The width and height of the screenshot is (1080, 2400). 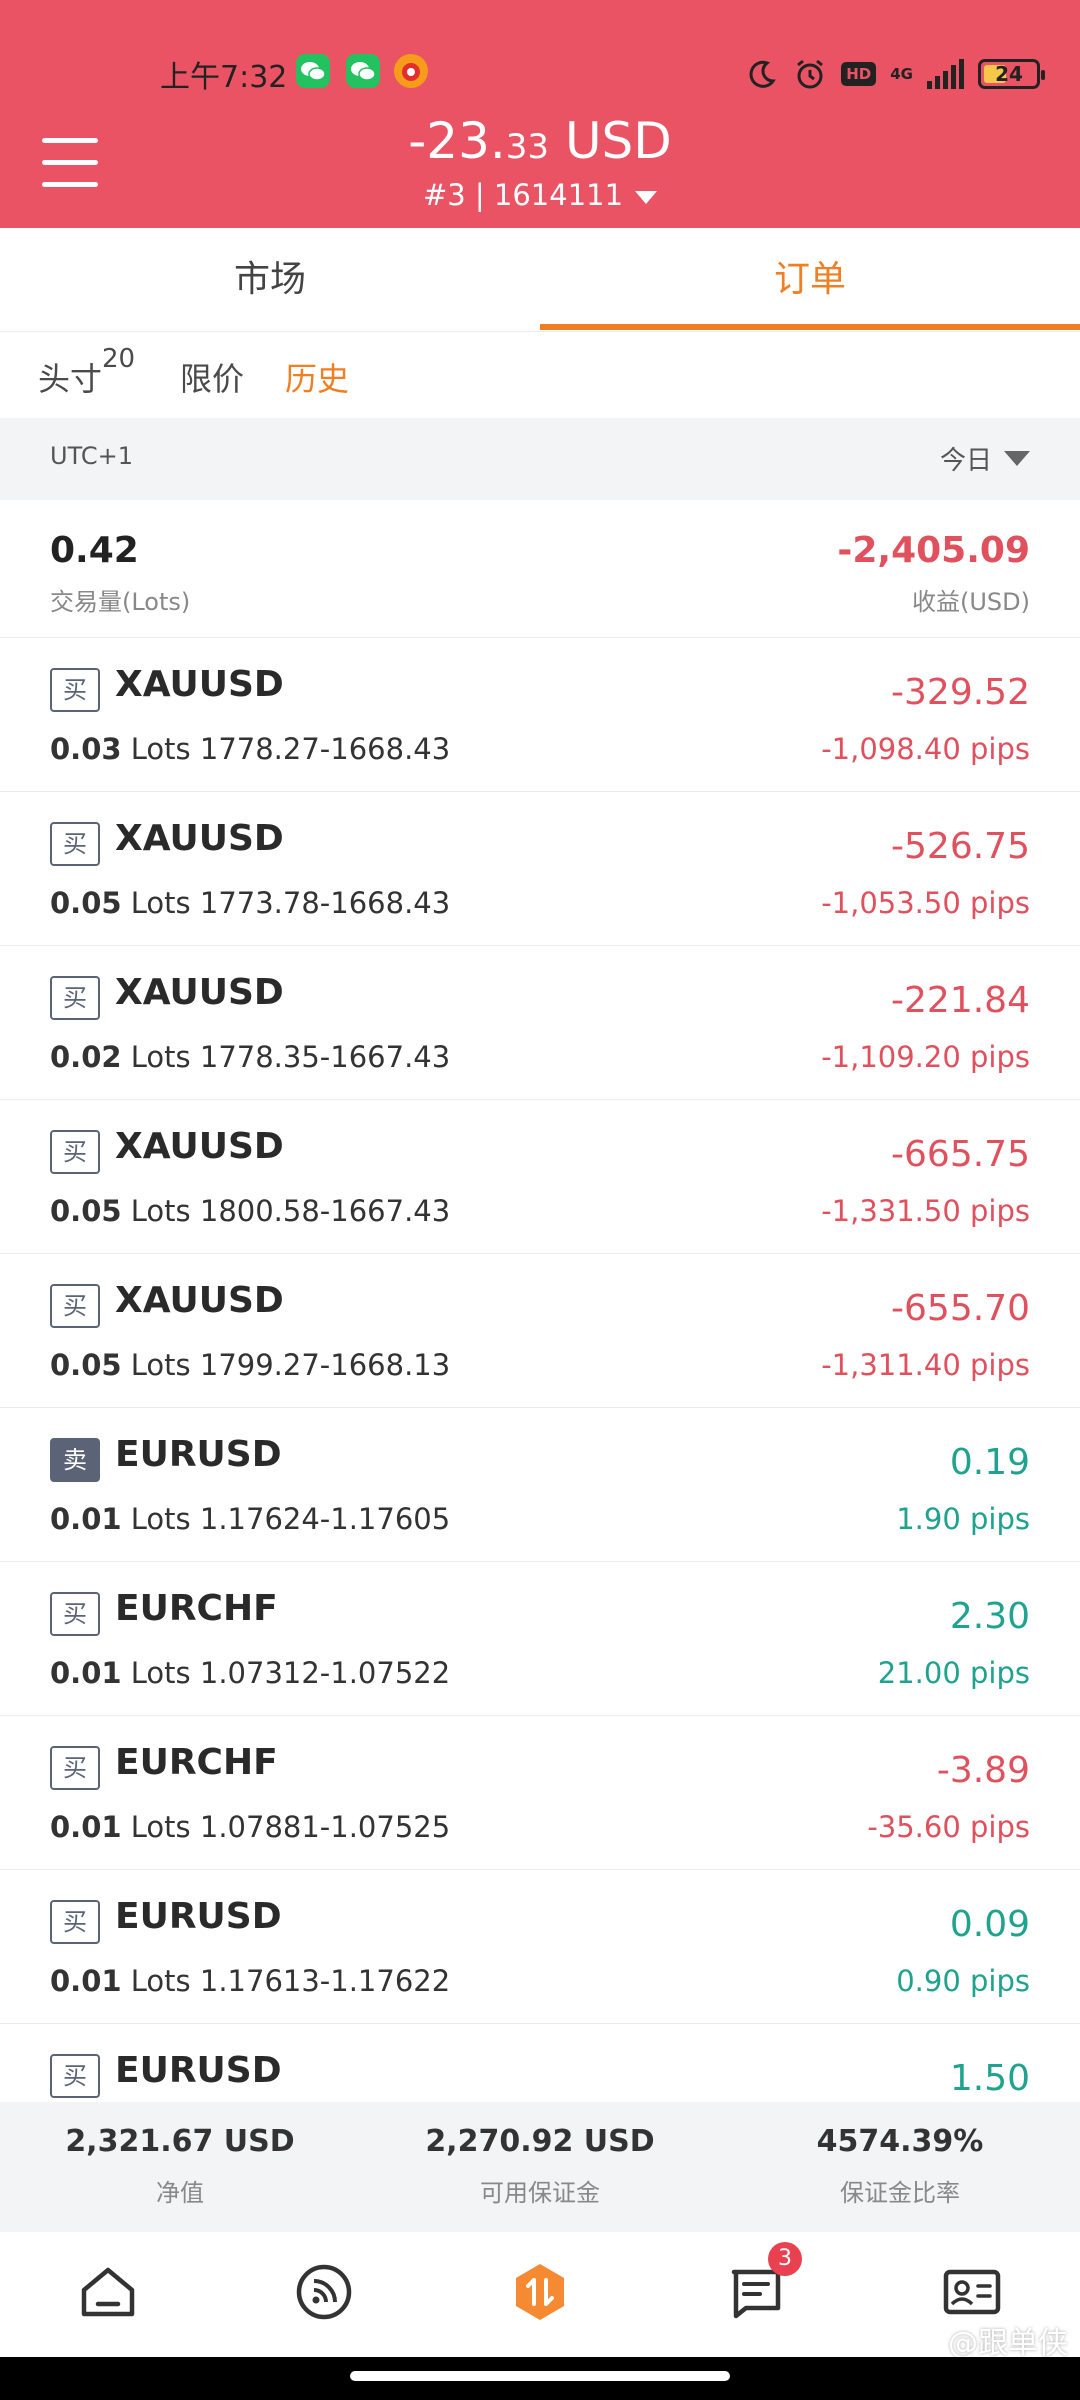 What do you see at coordinates (960, 692) in the screenshot?
I see `order-profit: -329.52` at bounding box center [960, 692].